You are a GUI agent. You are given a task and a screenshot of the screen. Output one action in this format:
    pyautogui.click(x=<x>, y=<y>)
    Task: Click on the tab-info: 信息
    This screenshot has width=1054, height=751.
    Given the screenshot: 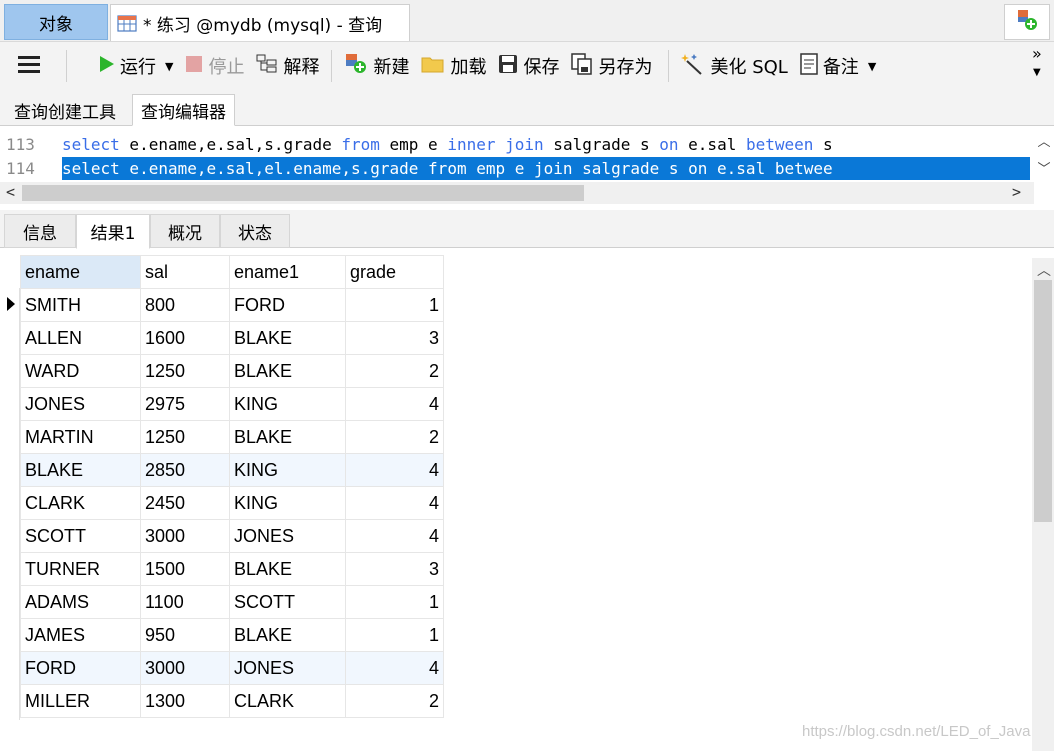 What is the action you would take?
    pyautogui.click(x=40, y=231)
    